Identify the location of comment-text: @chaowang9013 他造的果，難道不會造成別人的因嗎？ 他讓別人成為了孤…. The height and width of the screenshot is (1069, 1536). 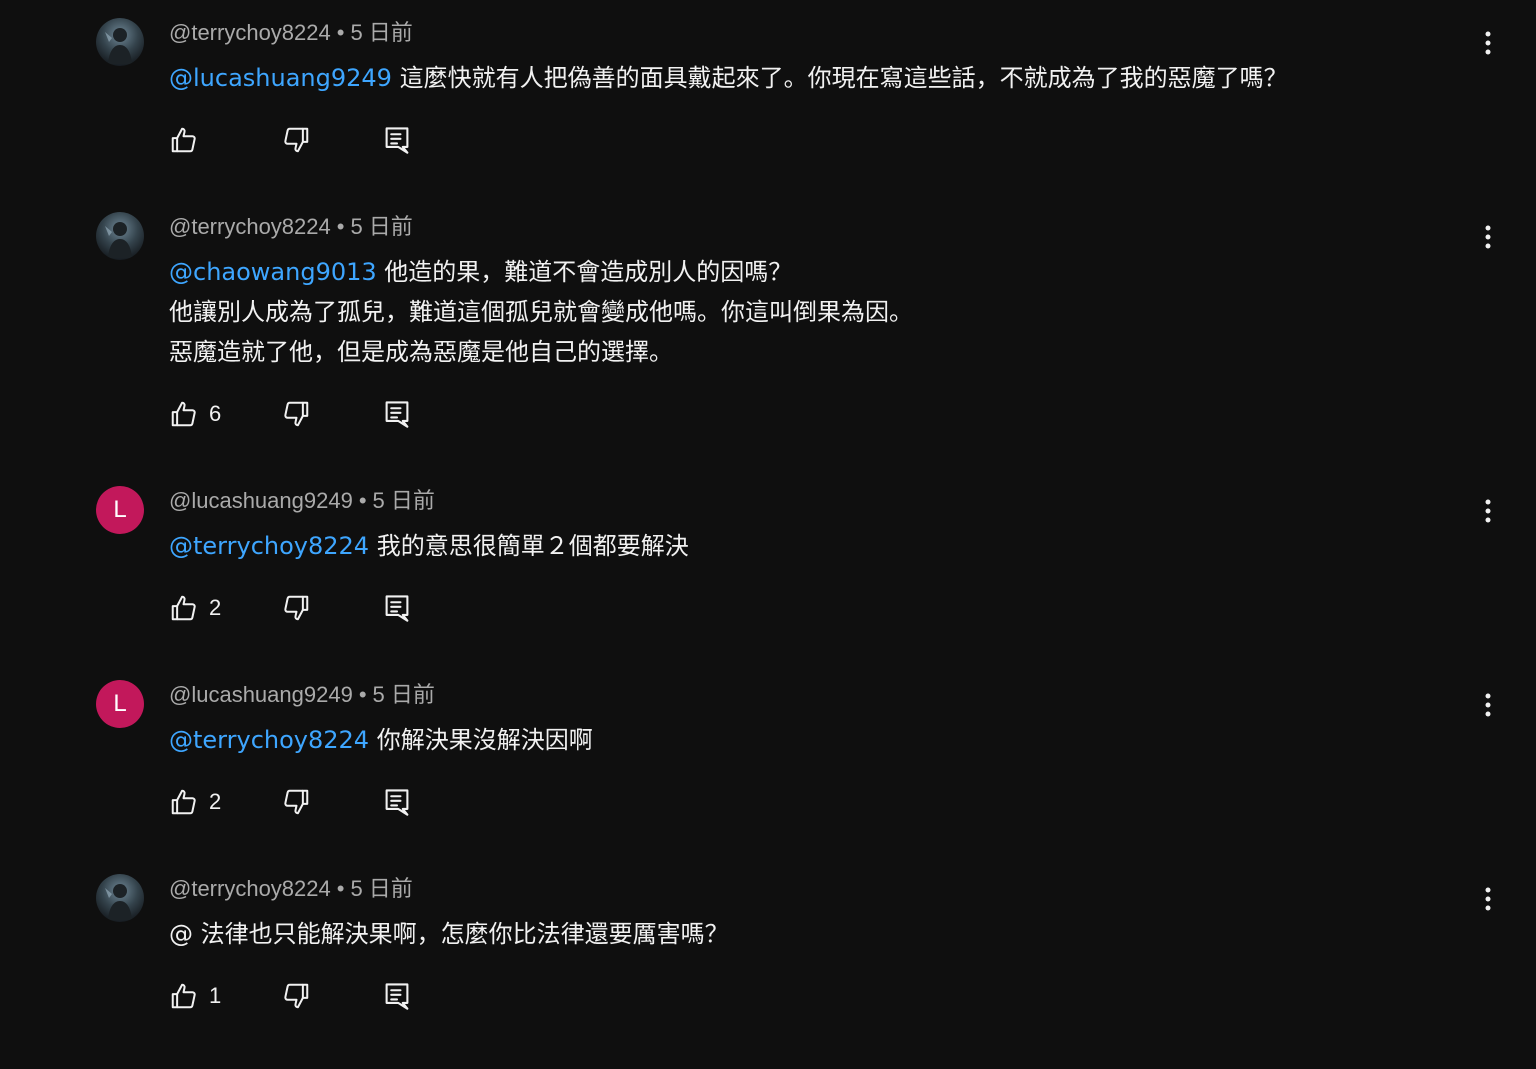
(541, 312).